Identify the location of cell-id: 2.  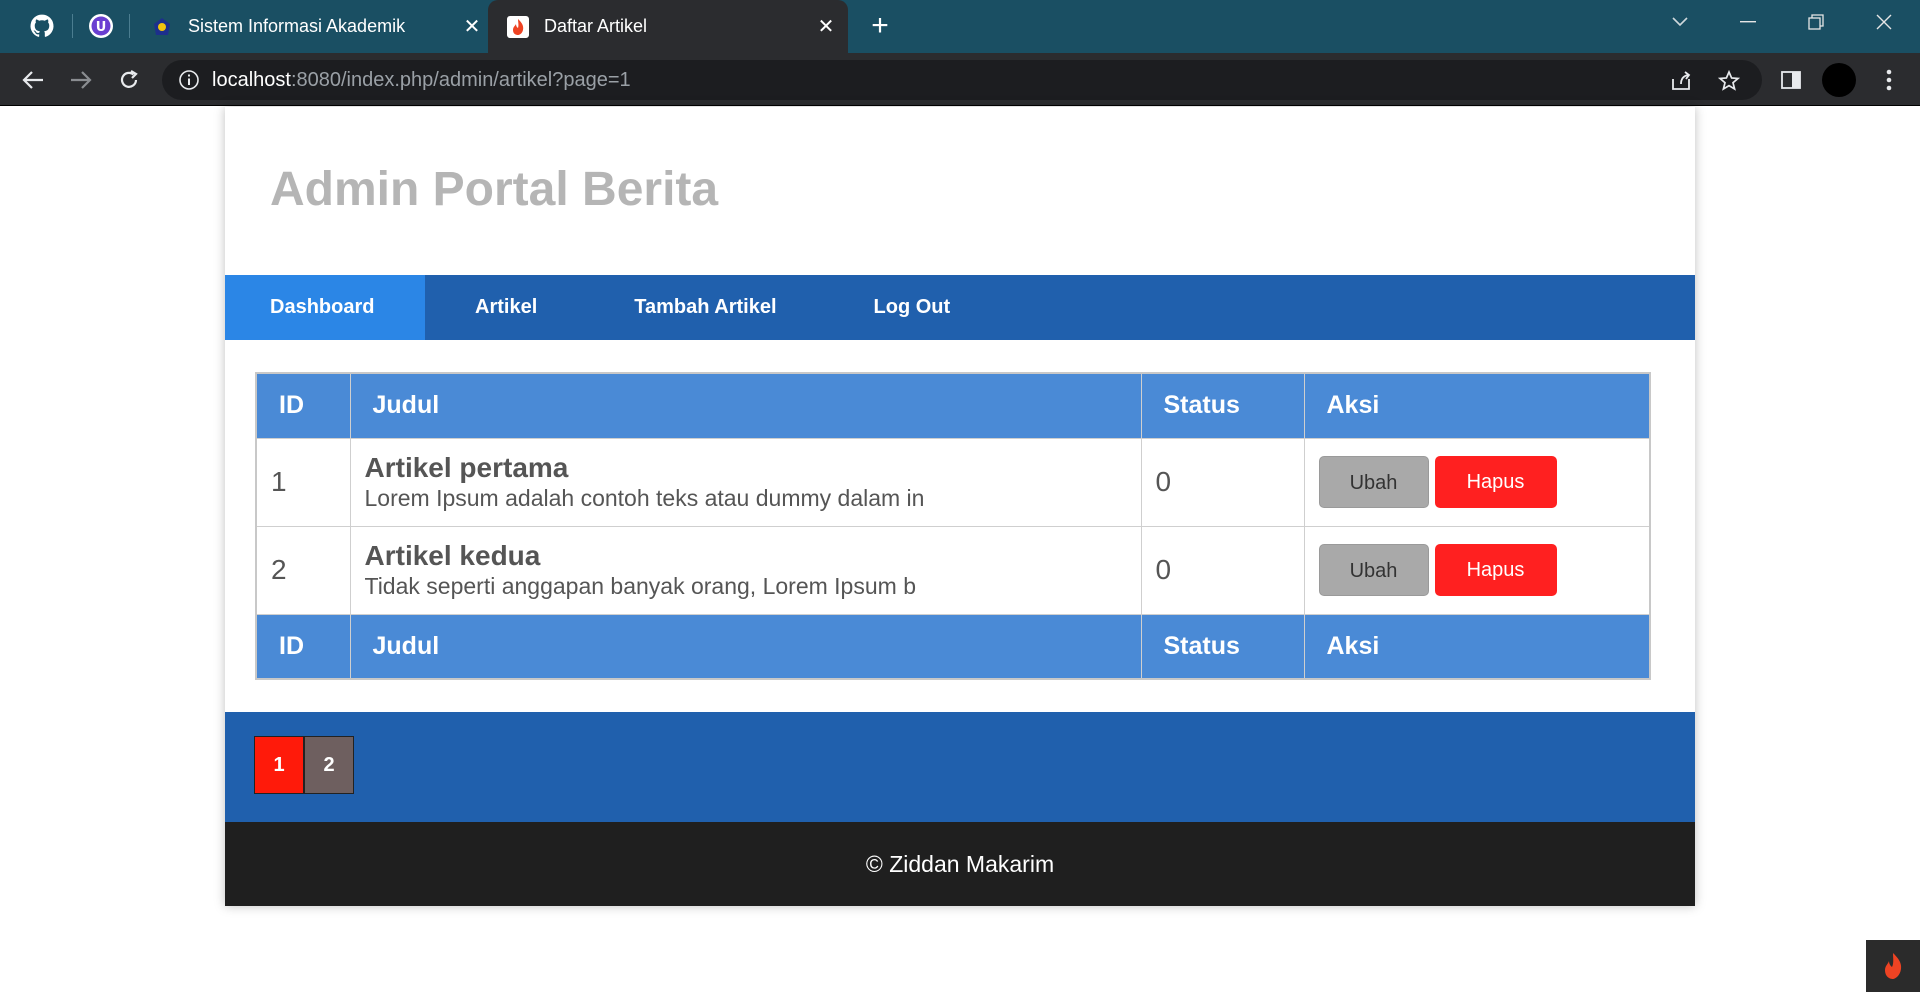
(303, 570).